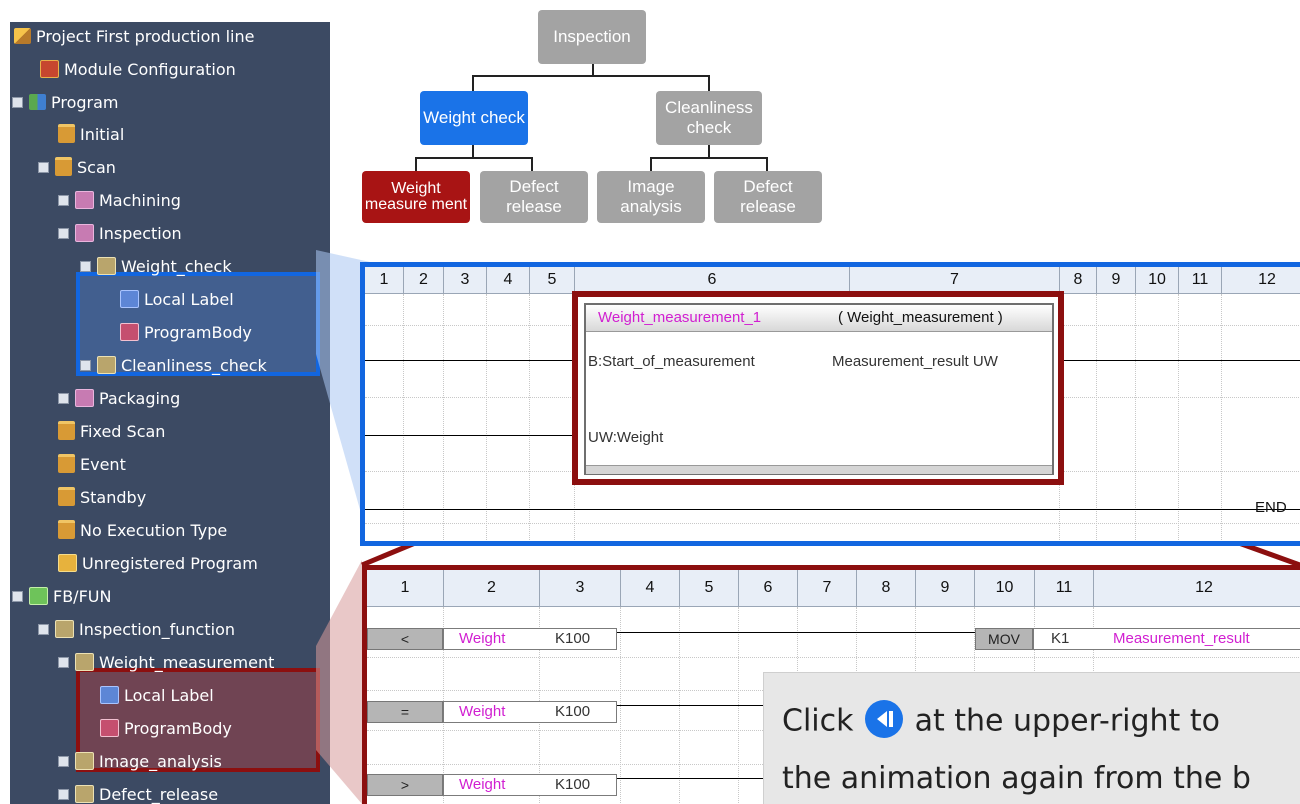 Image resolution: width=1300 pixels, height=804 pixels. I want to click on compare-greater-than: >, so click(405, 785).